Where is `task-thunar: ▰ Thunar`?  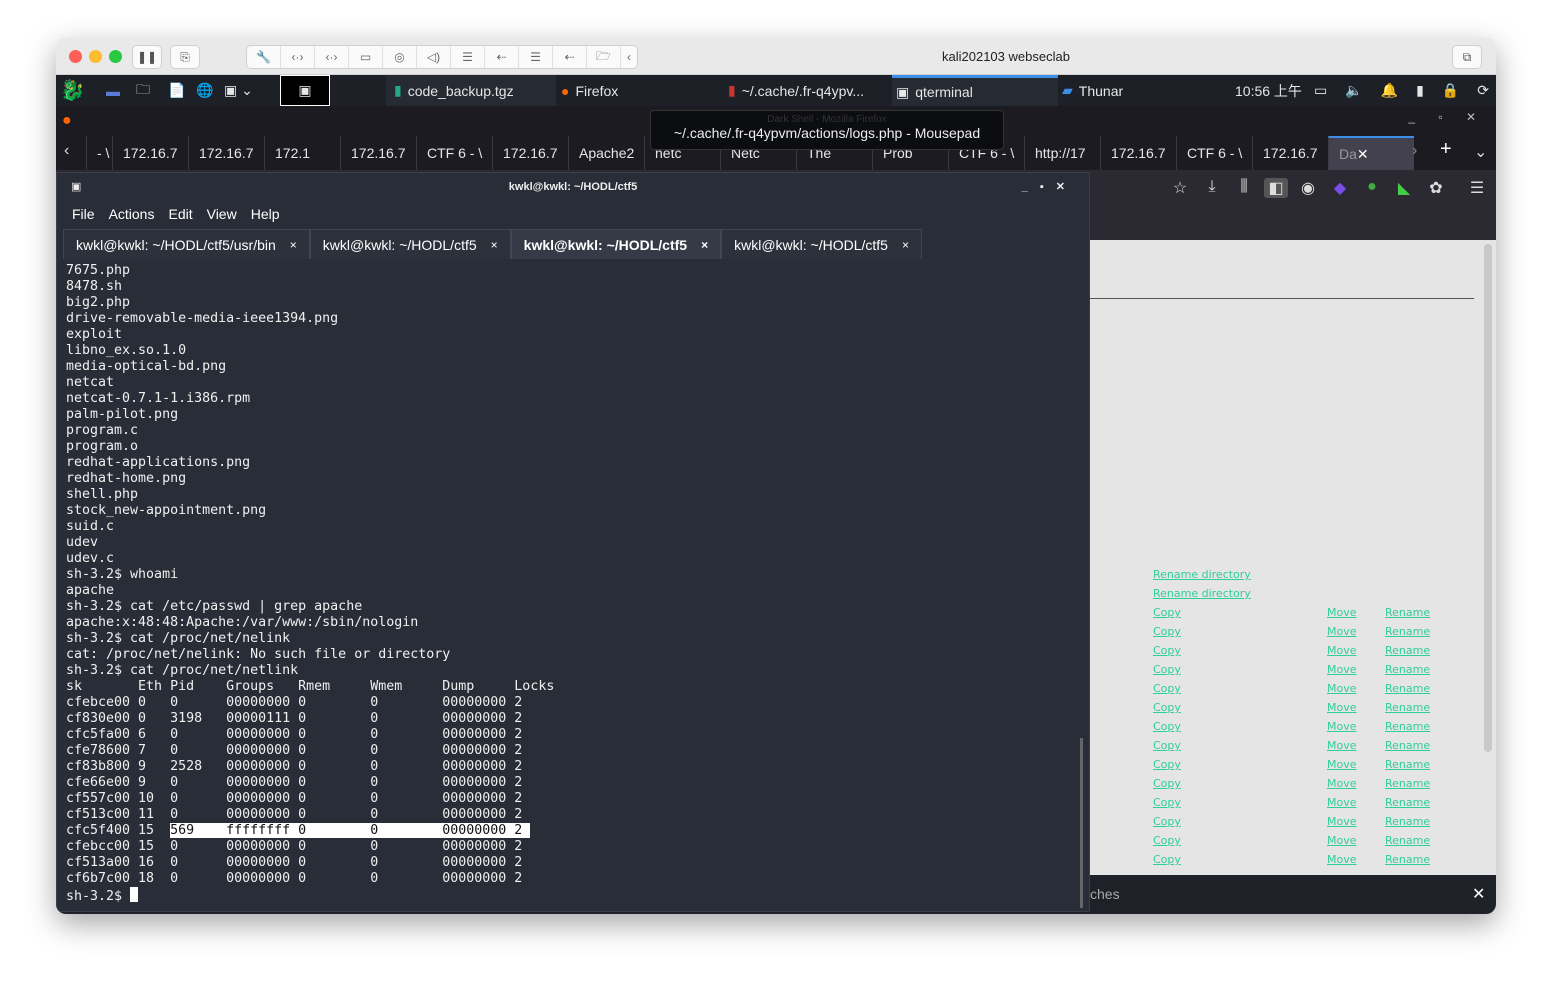
task-thunar: ▰ Thunar is located at coordinates (1092, 90).